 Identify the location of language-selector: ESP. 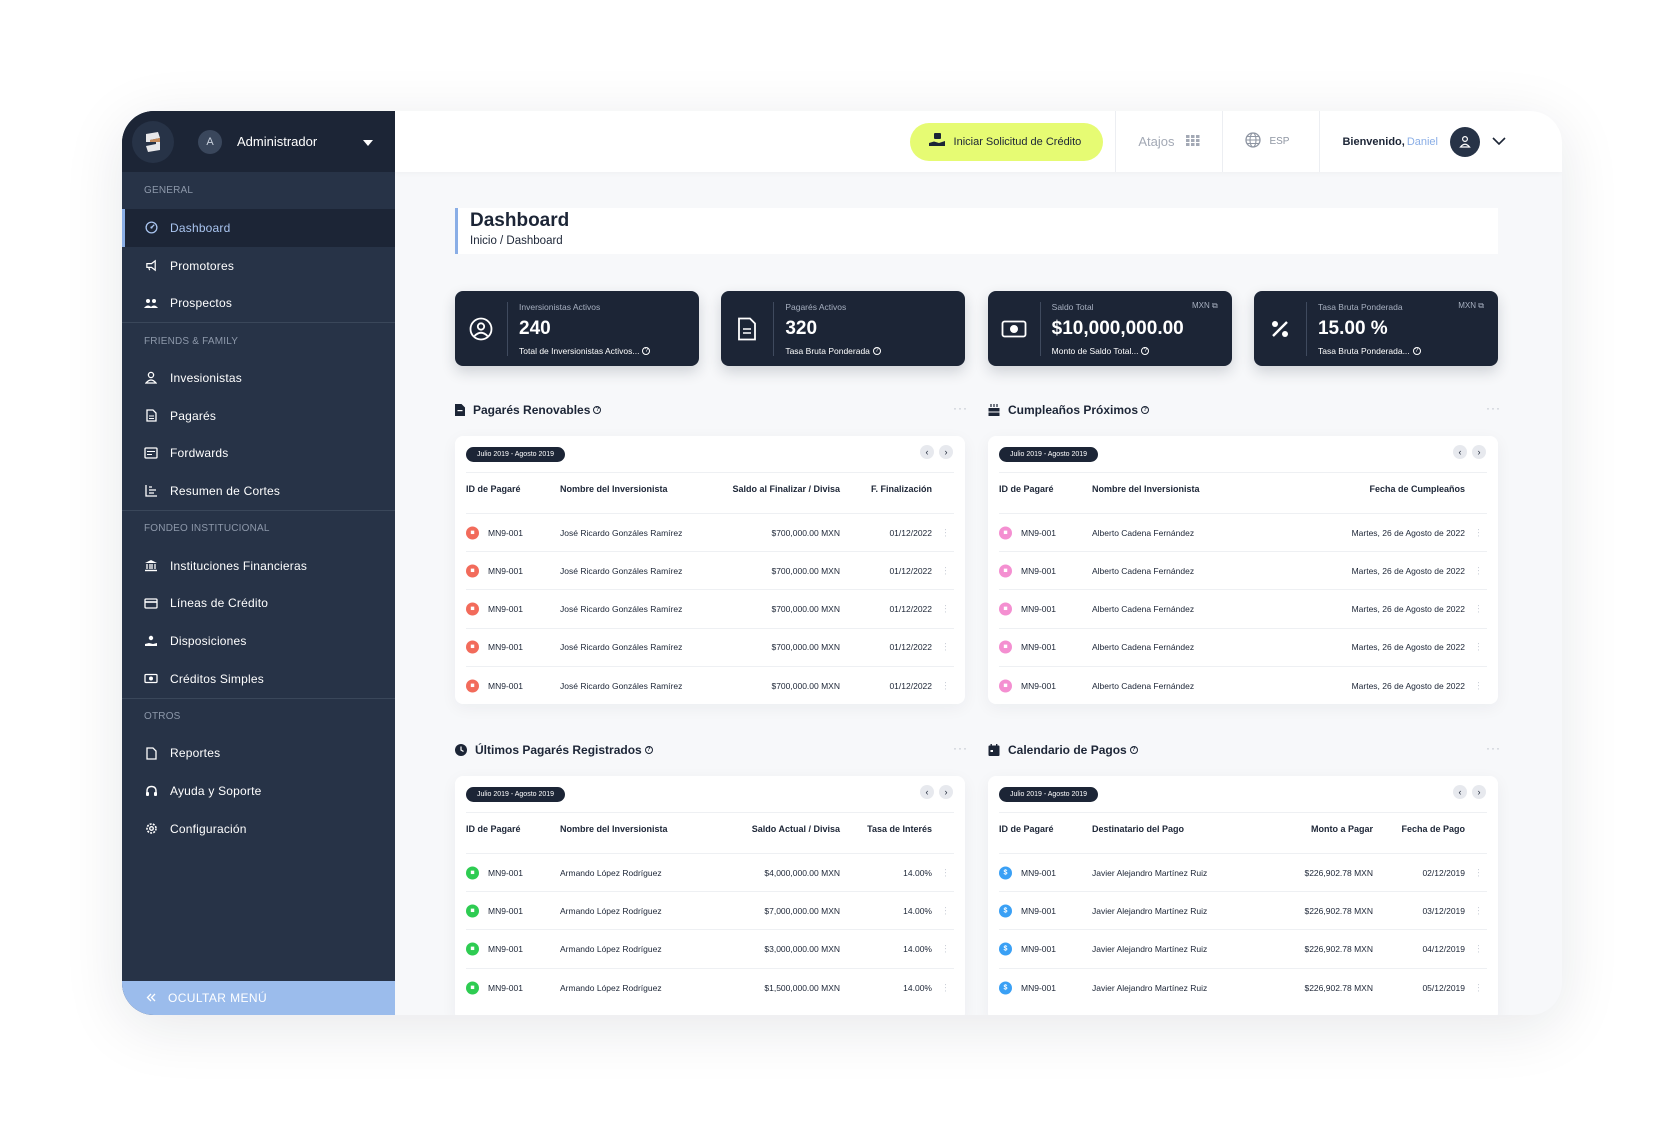
(1271, 141).